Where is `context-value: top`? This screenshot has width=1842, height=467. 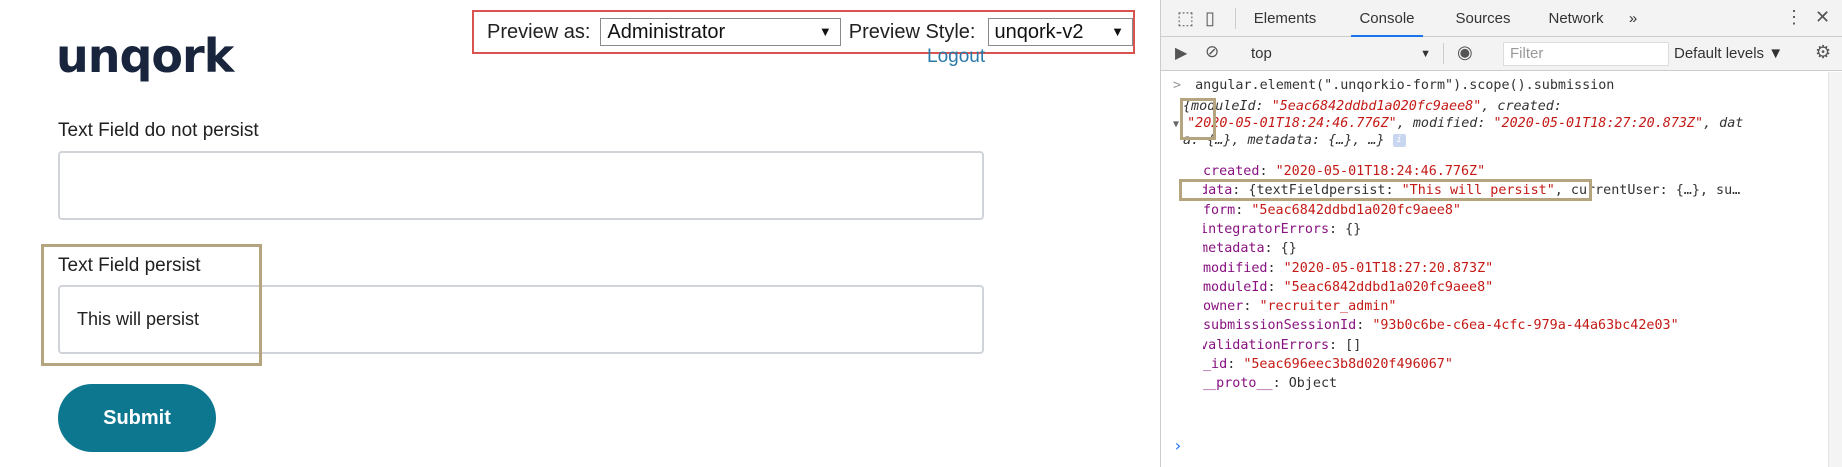 context-value: top is located at coordinates (1261, 53).